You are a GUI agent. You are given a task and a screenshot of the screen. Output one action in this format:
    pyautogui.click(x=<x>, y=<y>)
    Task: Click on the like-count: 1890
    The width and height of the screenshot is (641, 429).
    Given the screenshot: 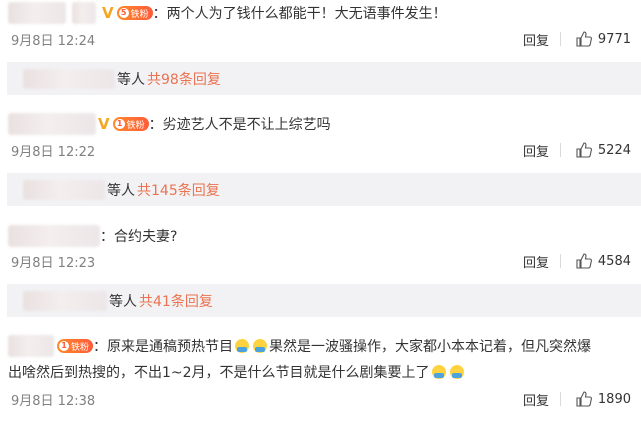 What is the action you would take?
    pyautogui.click(x=614, y=399)
    